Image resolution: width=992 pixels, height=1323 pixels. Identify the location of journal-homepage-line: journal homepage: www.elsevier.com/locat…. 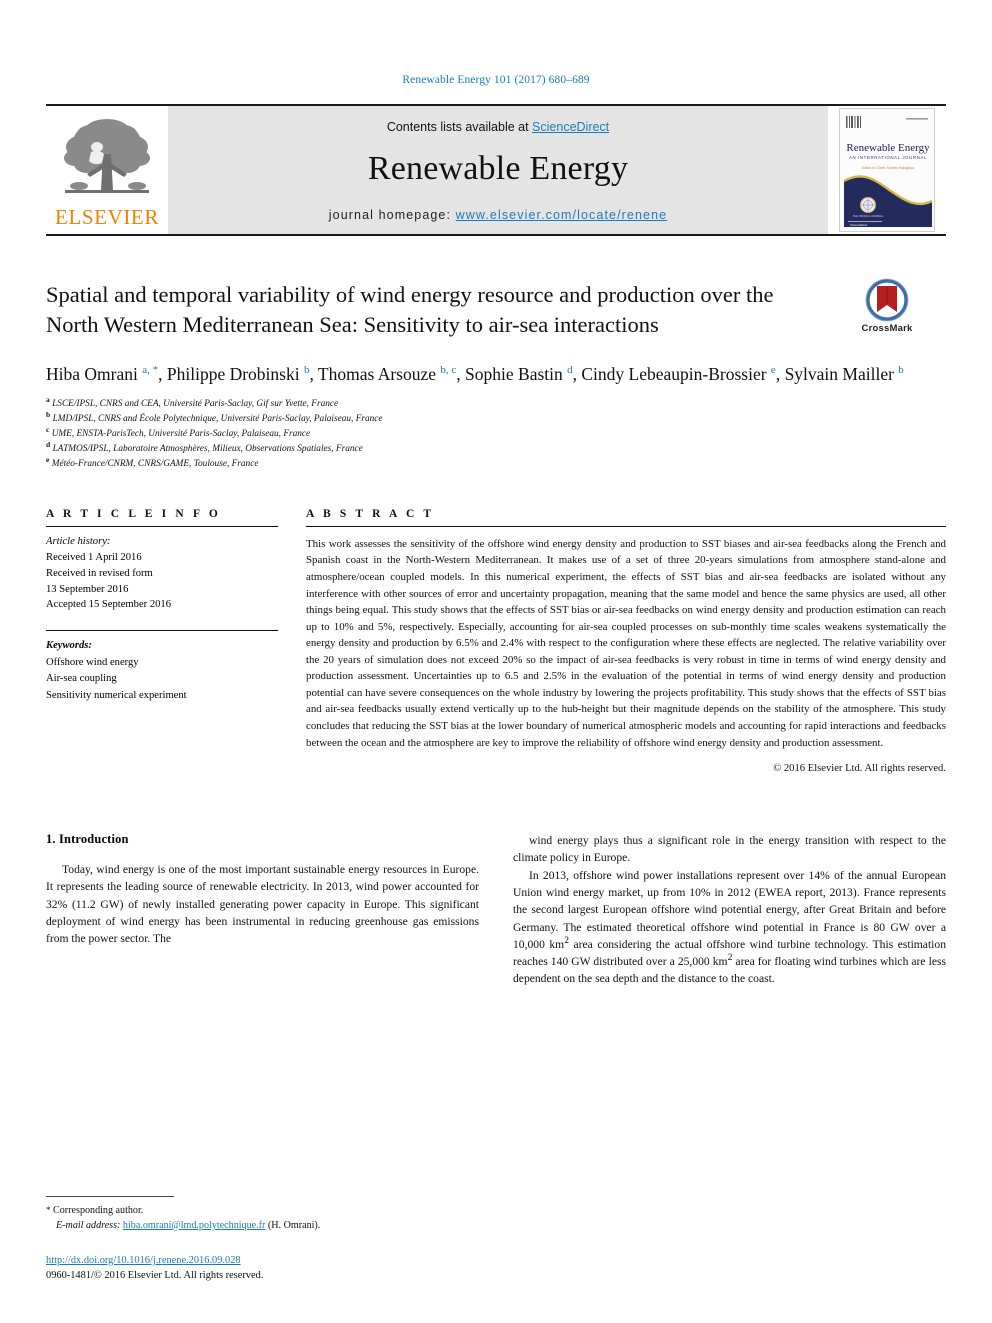
(498, 215).